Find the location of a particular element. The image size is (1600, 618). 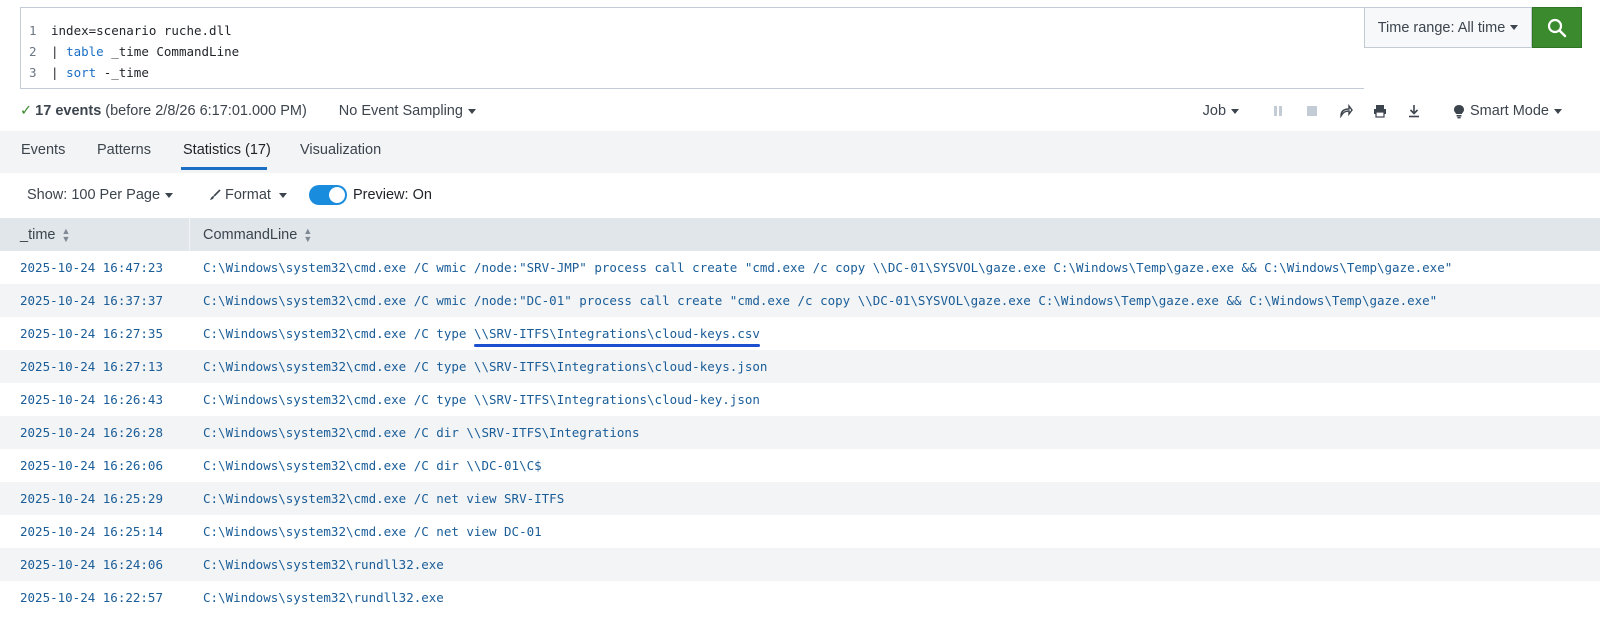

time-cell: 2025-10-24 16:26:28 is located at coordinates (95, 432).